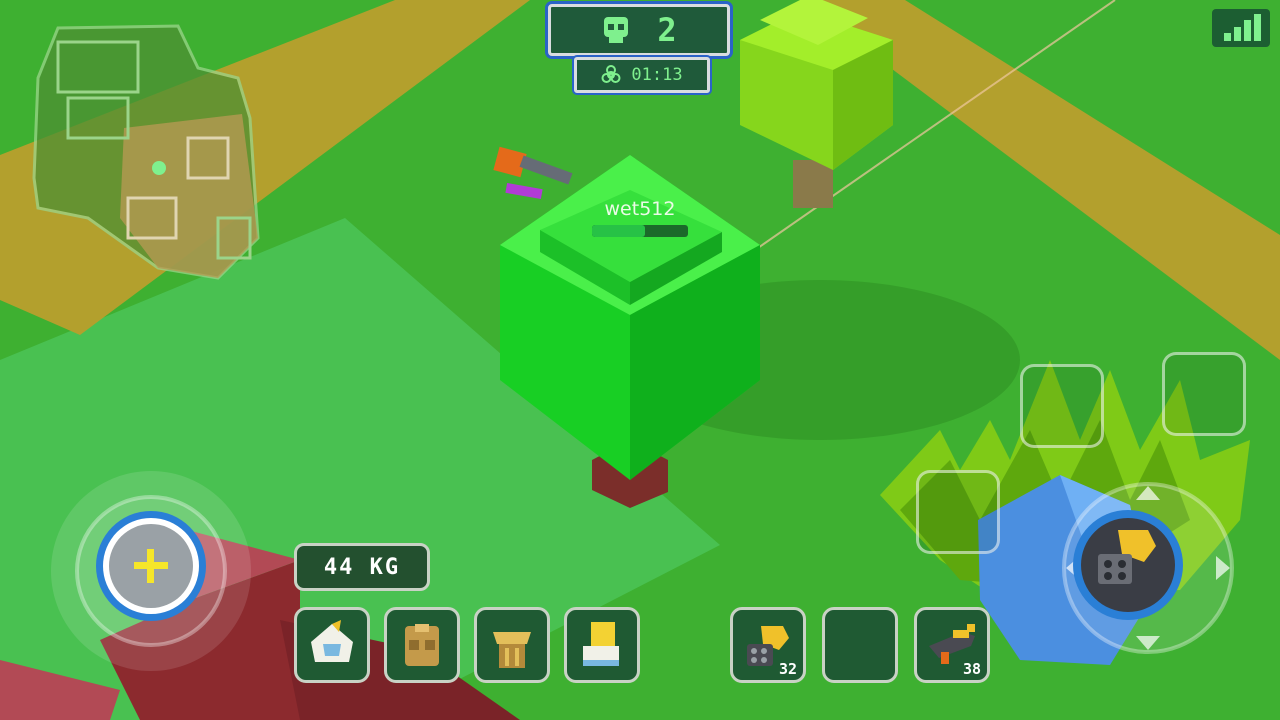 The height and width of the screenshot is (720, 1280). What do you see at coordinates (146, 153) in the screenshot?
I see `minimap` at bounding box center [146, 153].